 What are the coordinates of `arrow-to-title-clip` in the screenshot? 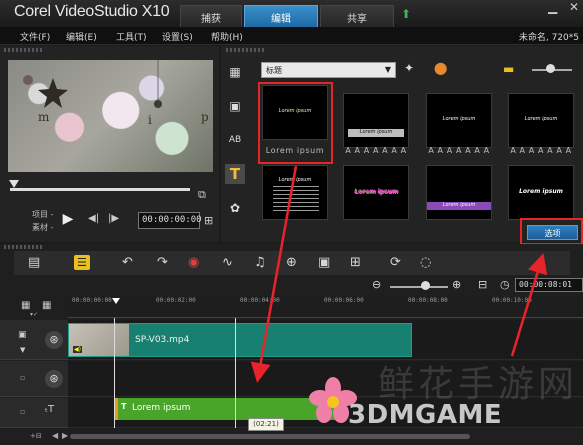 It's located at (274, 274).